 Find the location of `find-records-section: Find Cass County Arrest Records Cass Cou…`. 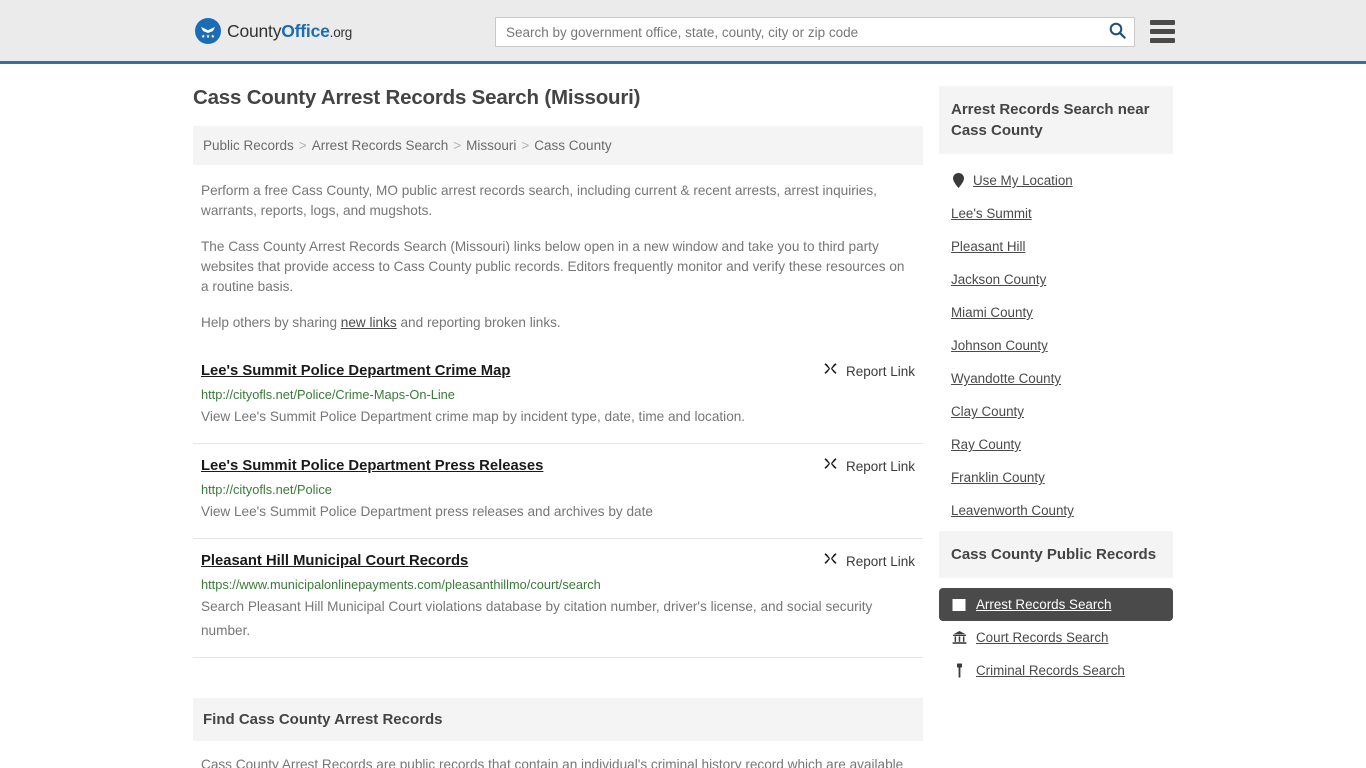

find-records-section: Find Cass County Arrest Records Cass Cou… is located at coordinates (558, 733).